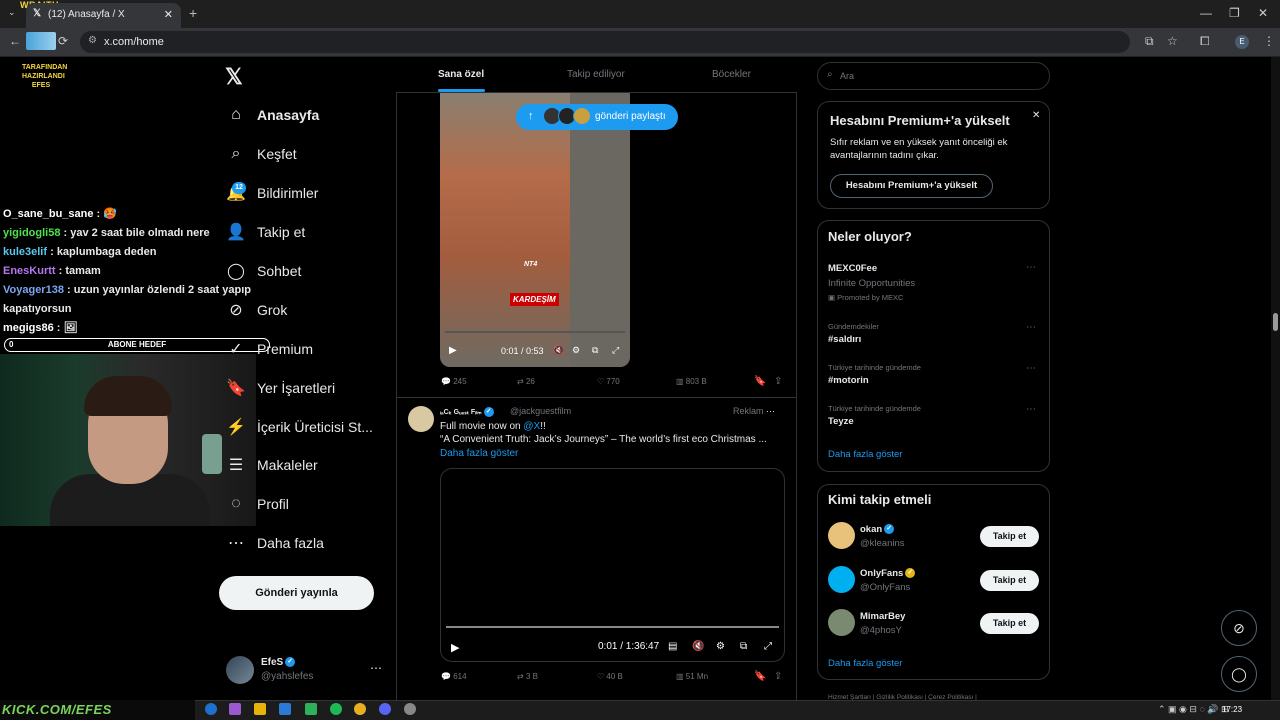 This screenshot has width=1280, height=720. I want to click on sidebar-item-search: ⌕ Keşfet, so click(261, 154).